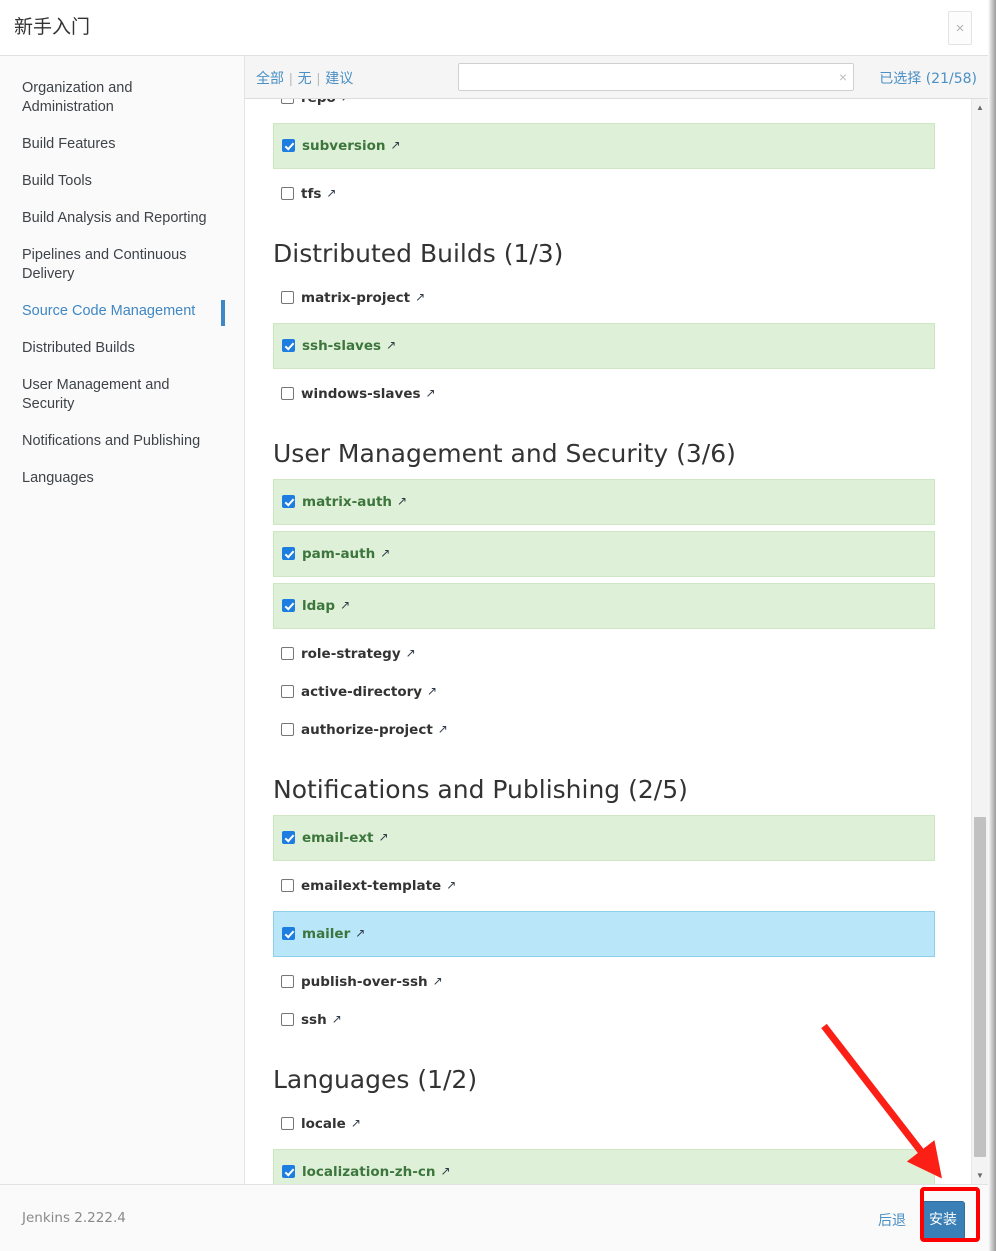 Image resolution: width=996 pixels, height=1251 pixels. I want to click on plugin-row: windows-slaves ↗, so click(604, 394).